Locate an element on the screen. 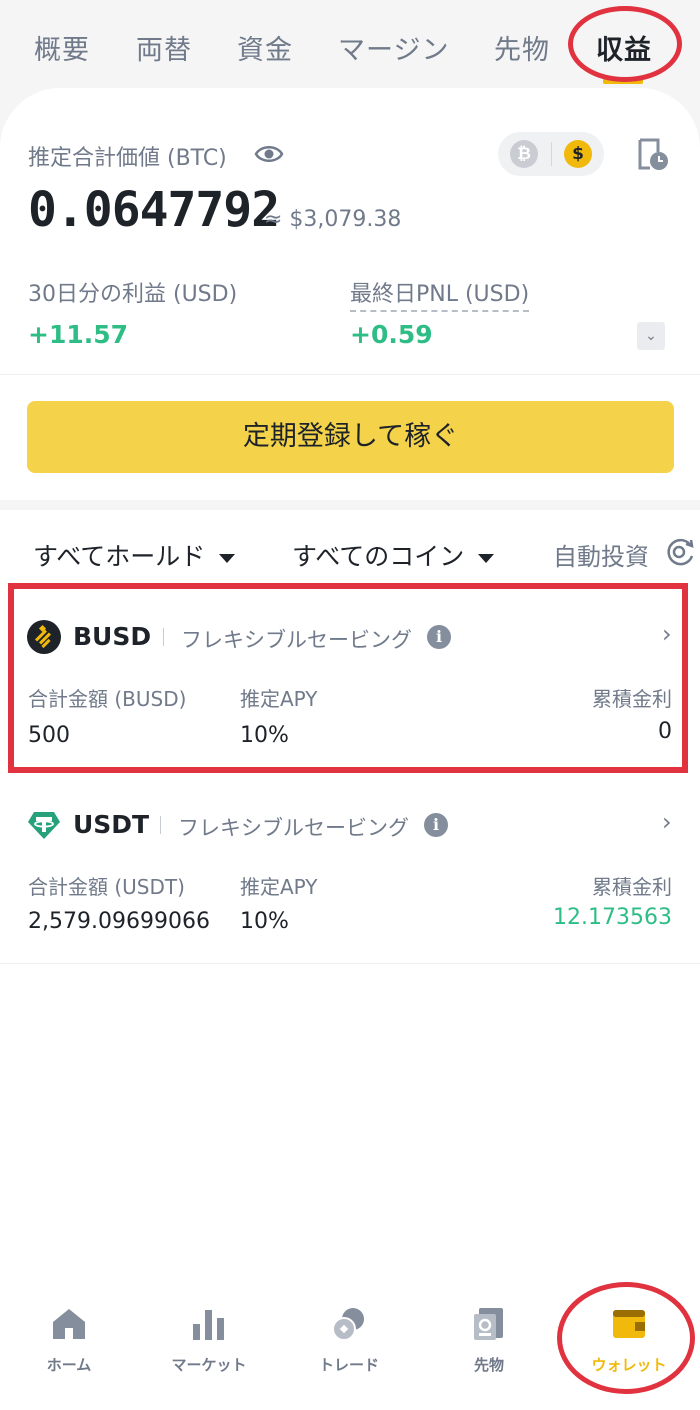 This screenshot has width=700, height=1410. eye-icon is located at coordinates (269, 154).